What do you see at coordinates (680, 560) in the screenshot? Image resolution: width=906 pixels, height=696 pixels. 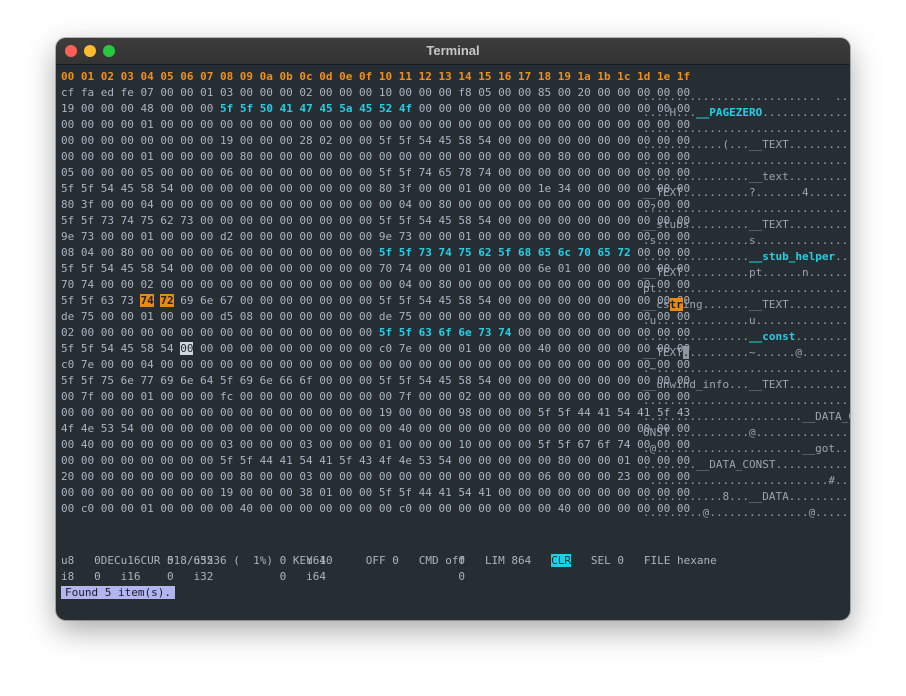 I see `file-indicator: FILE hexane` at bounding box center [680, 560].